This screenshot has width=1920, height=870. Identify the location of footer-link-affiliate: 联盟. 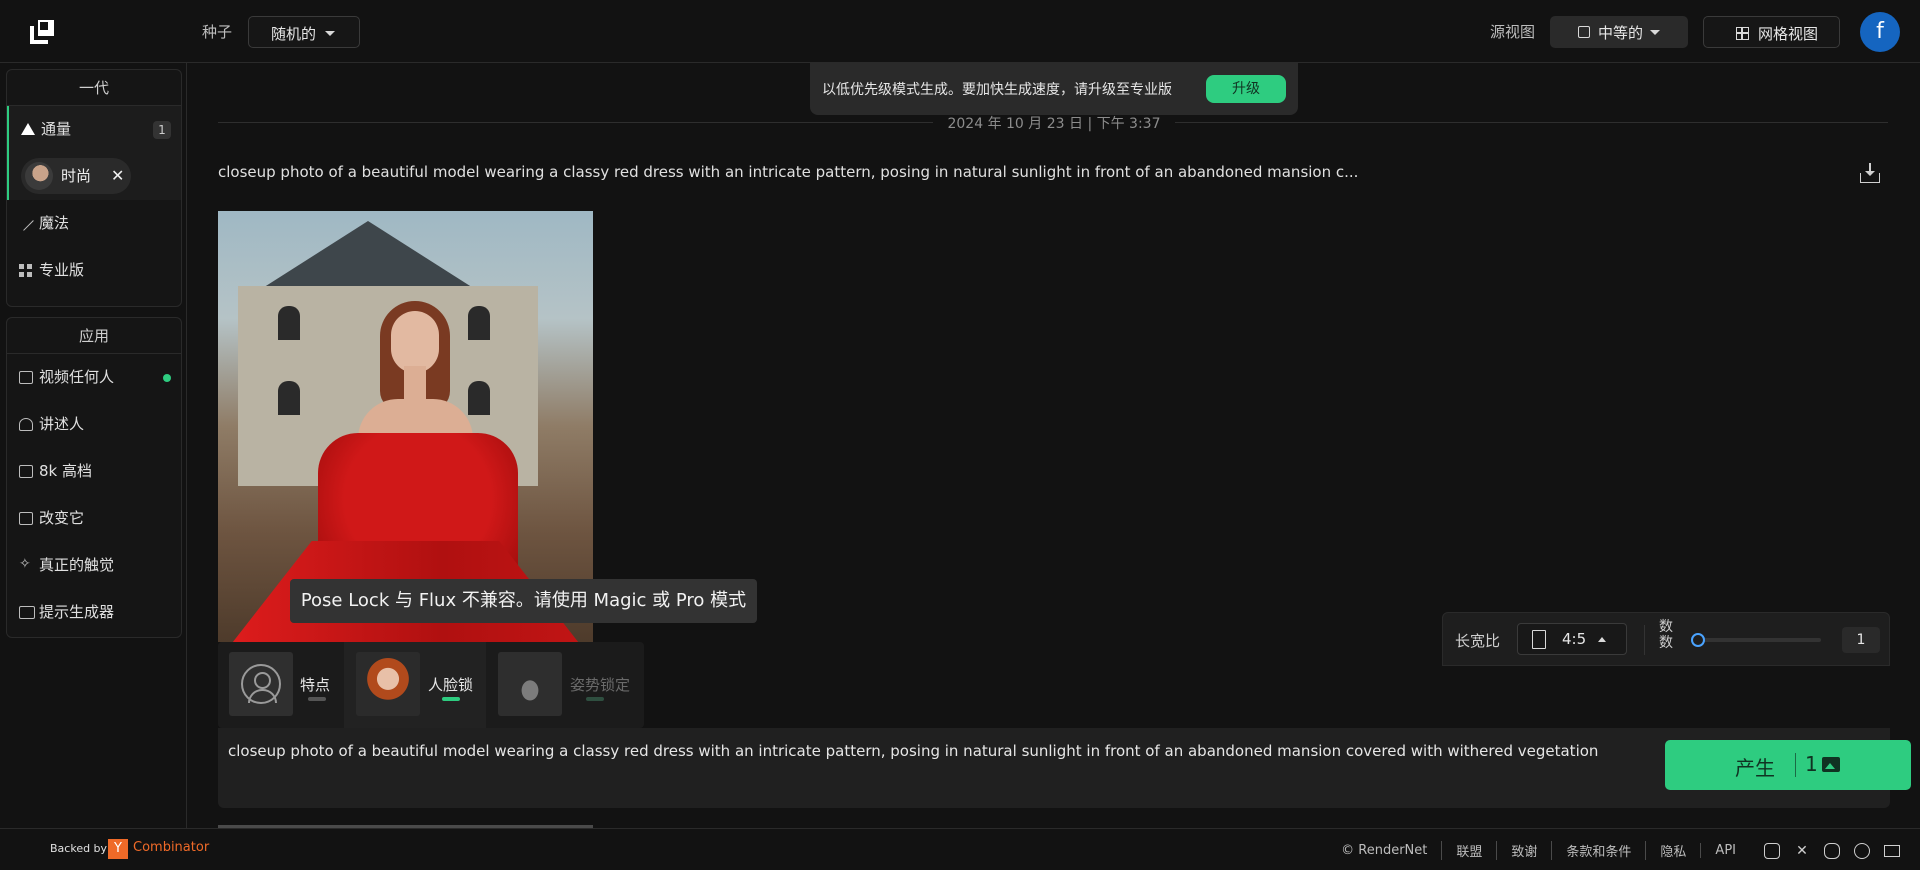
(1468, 850).